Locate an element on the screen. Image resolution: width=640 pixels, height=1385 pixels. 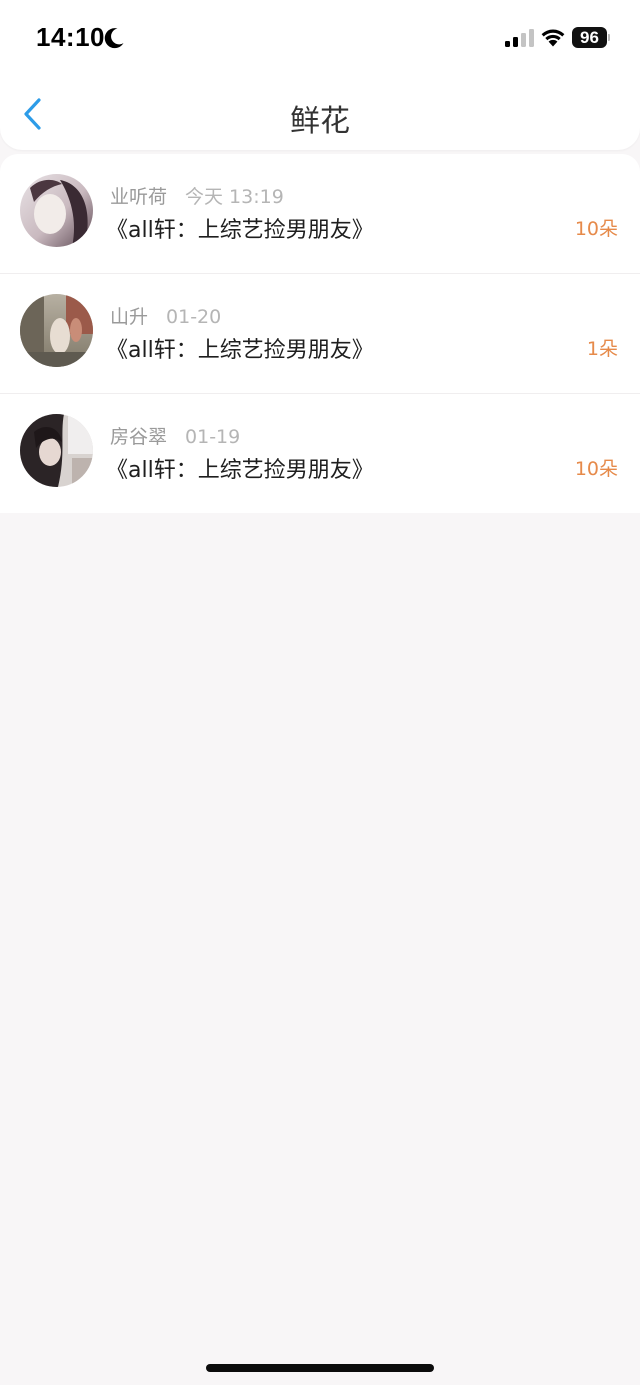
home-indicator is located at coordinates (320, 1368).